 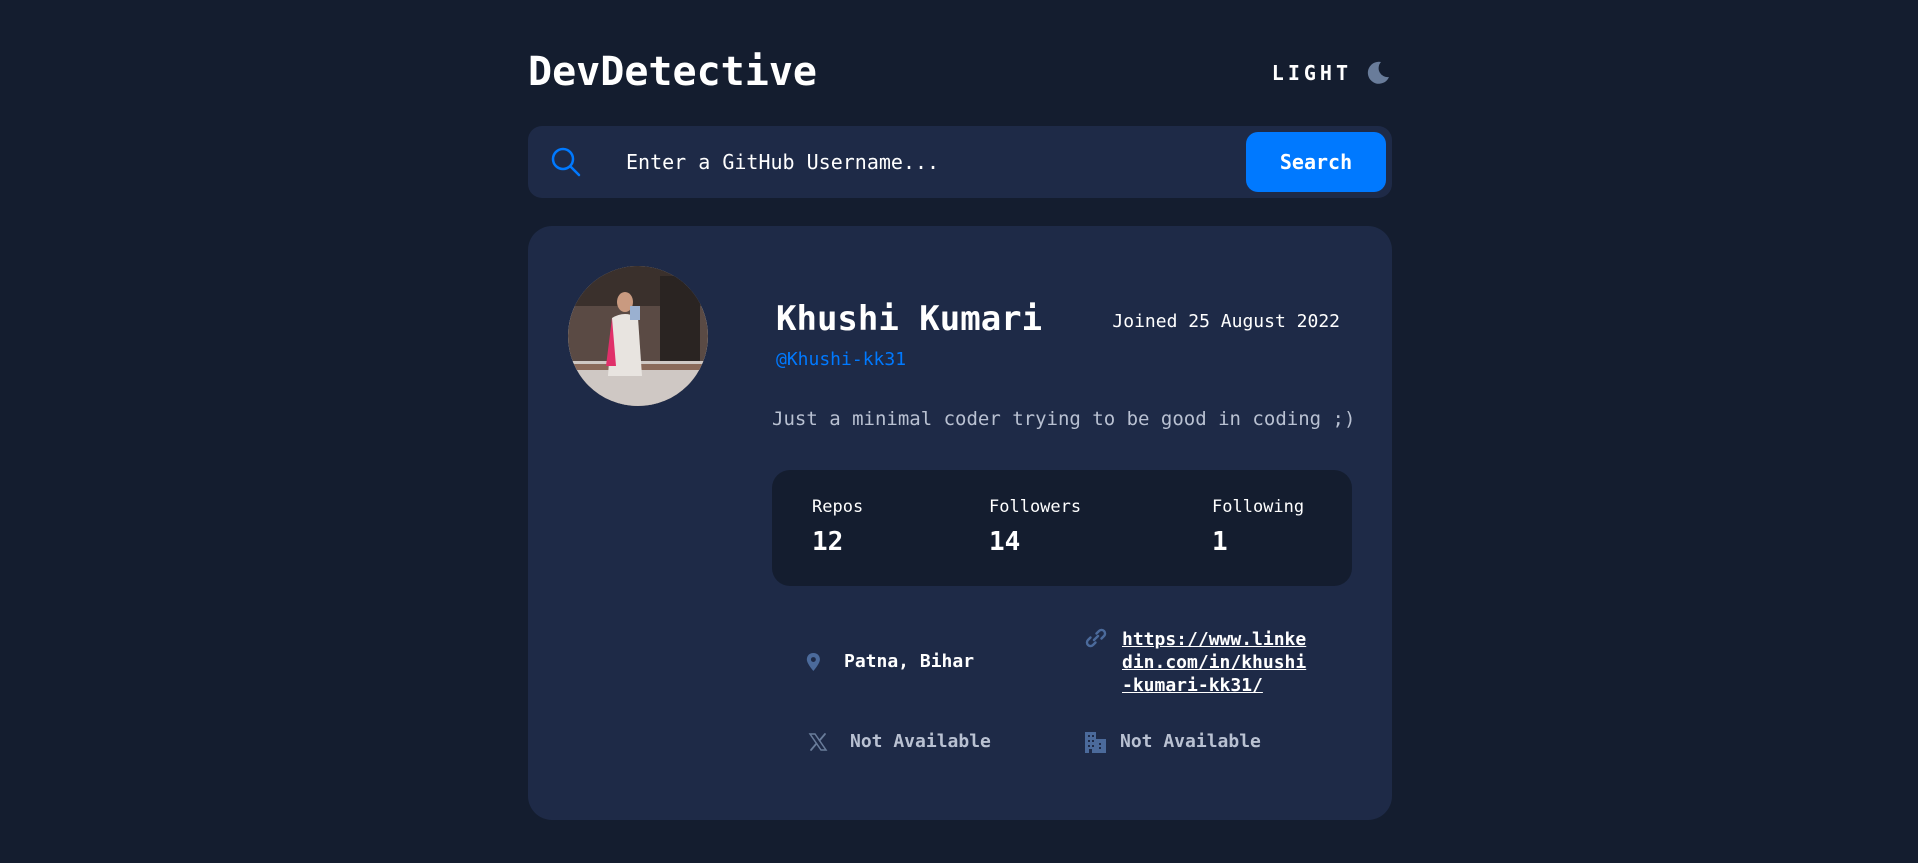 What do you see at coordinates (926, 162) in the screenshot?
I see `search-input` at bounding box center [926, 162].